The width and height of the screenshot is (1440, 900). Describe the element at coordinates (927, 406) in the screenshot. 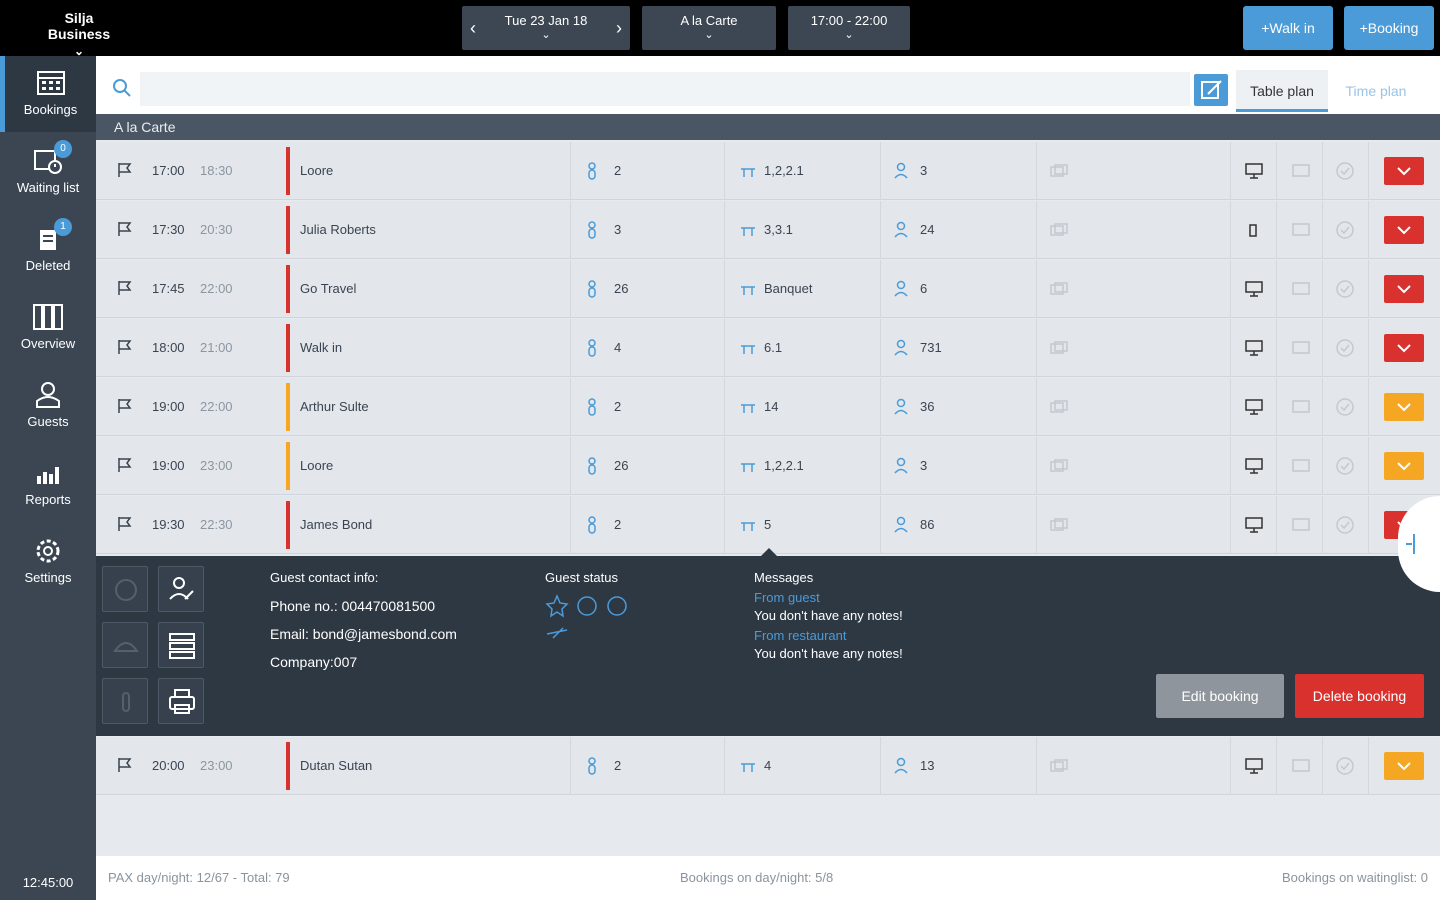

I see `guest-visits: 36` at that location.